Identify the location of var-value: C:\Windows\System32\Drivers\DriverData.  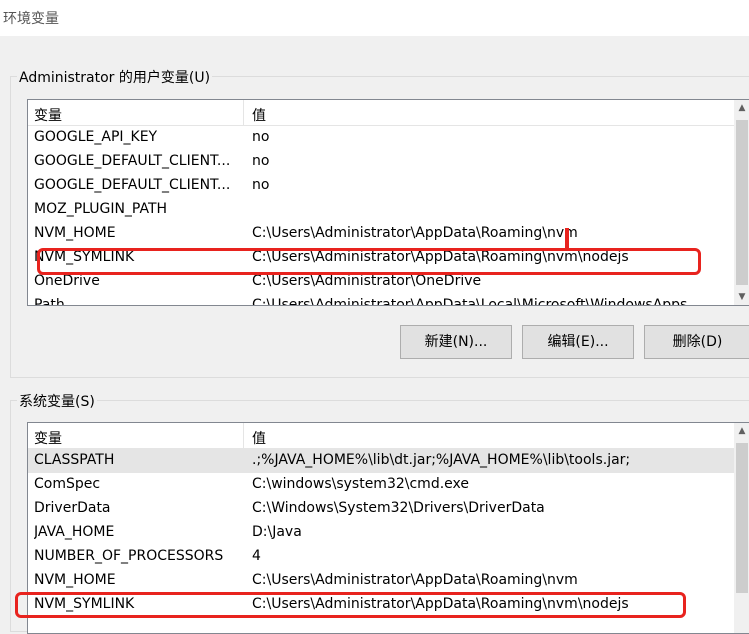
(398, 508).